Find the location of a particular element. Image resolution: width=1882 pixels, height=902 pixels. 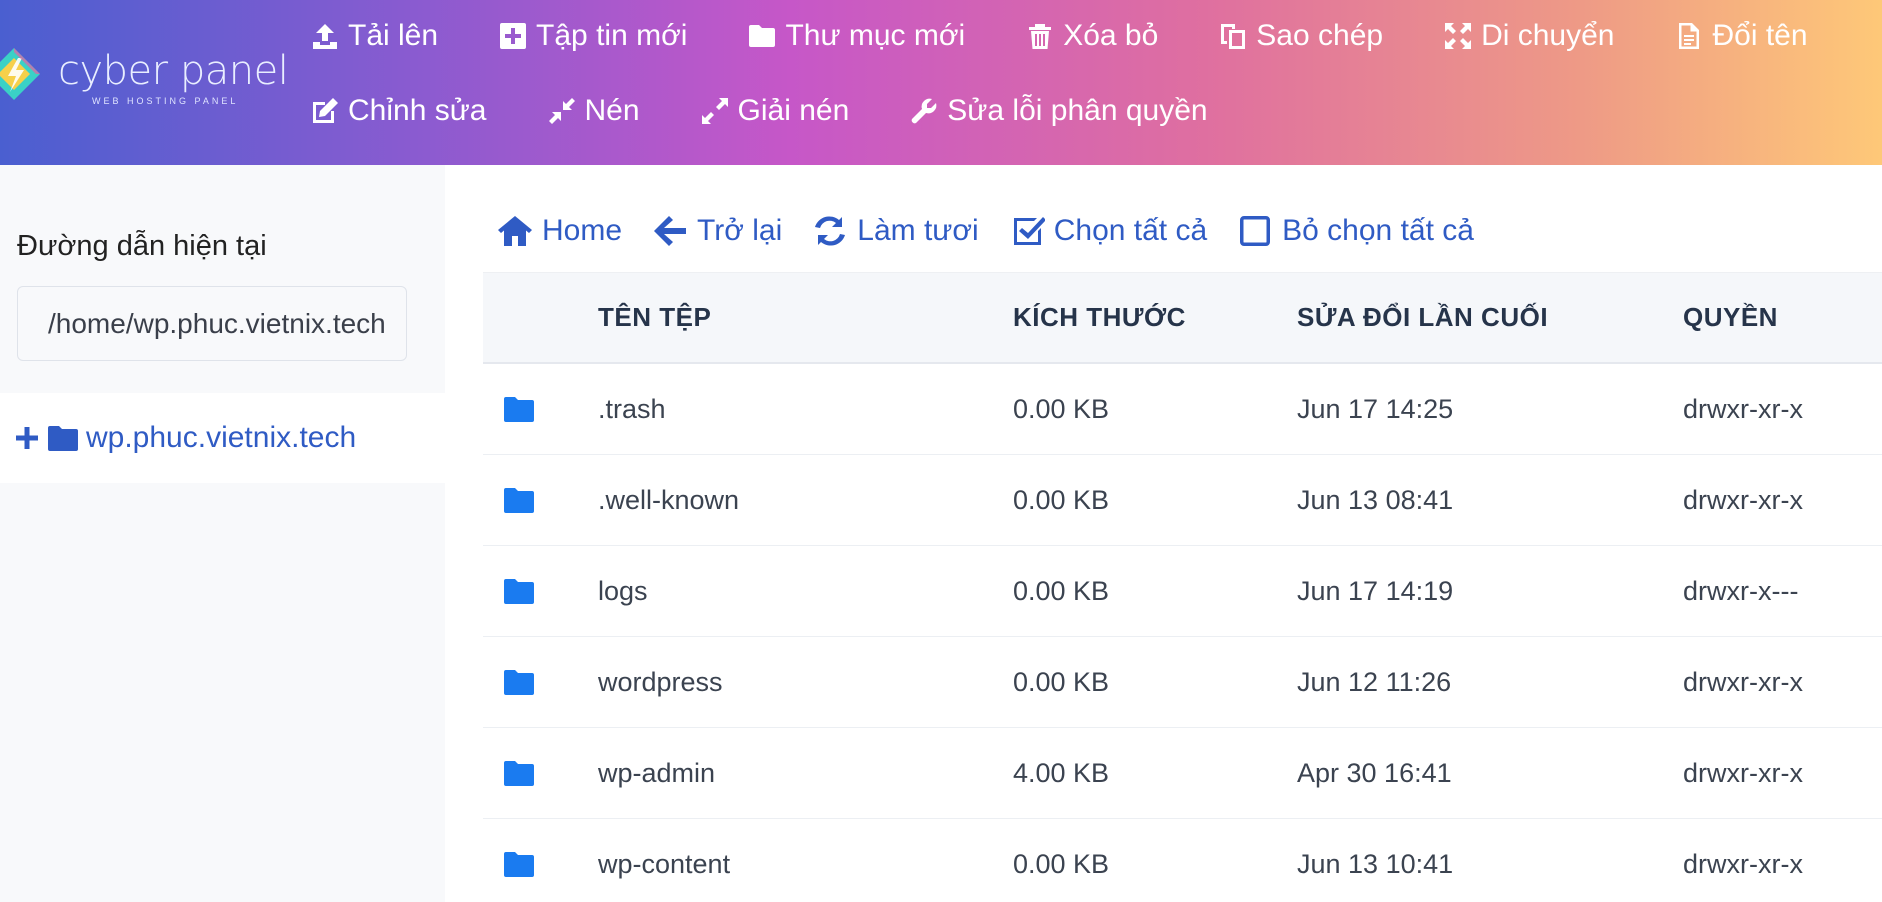

copy-button: Sao chép is located at coordinates (1300, 36).